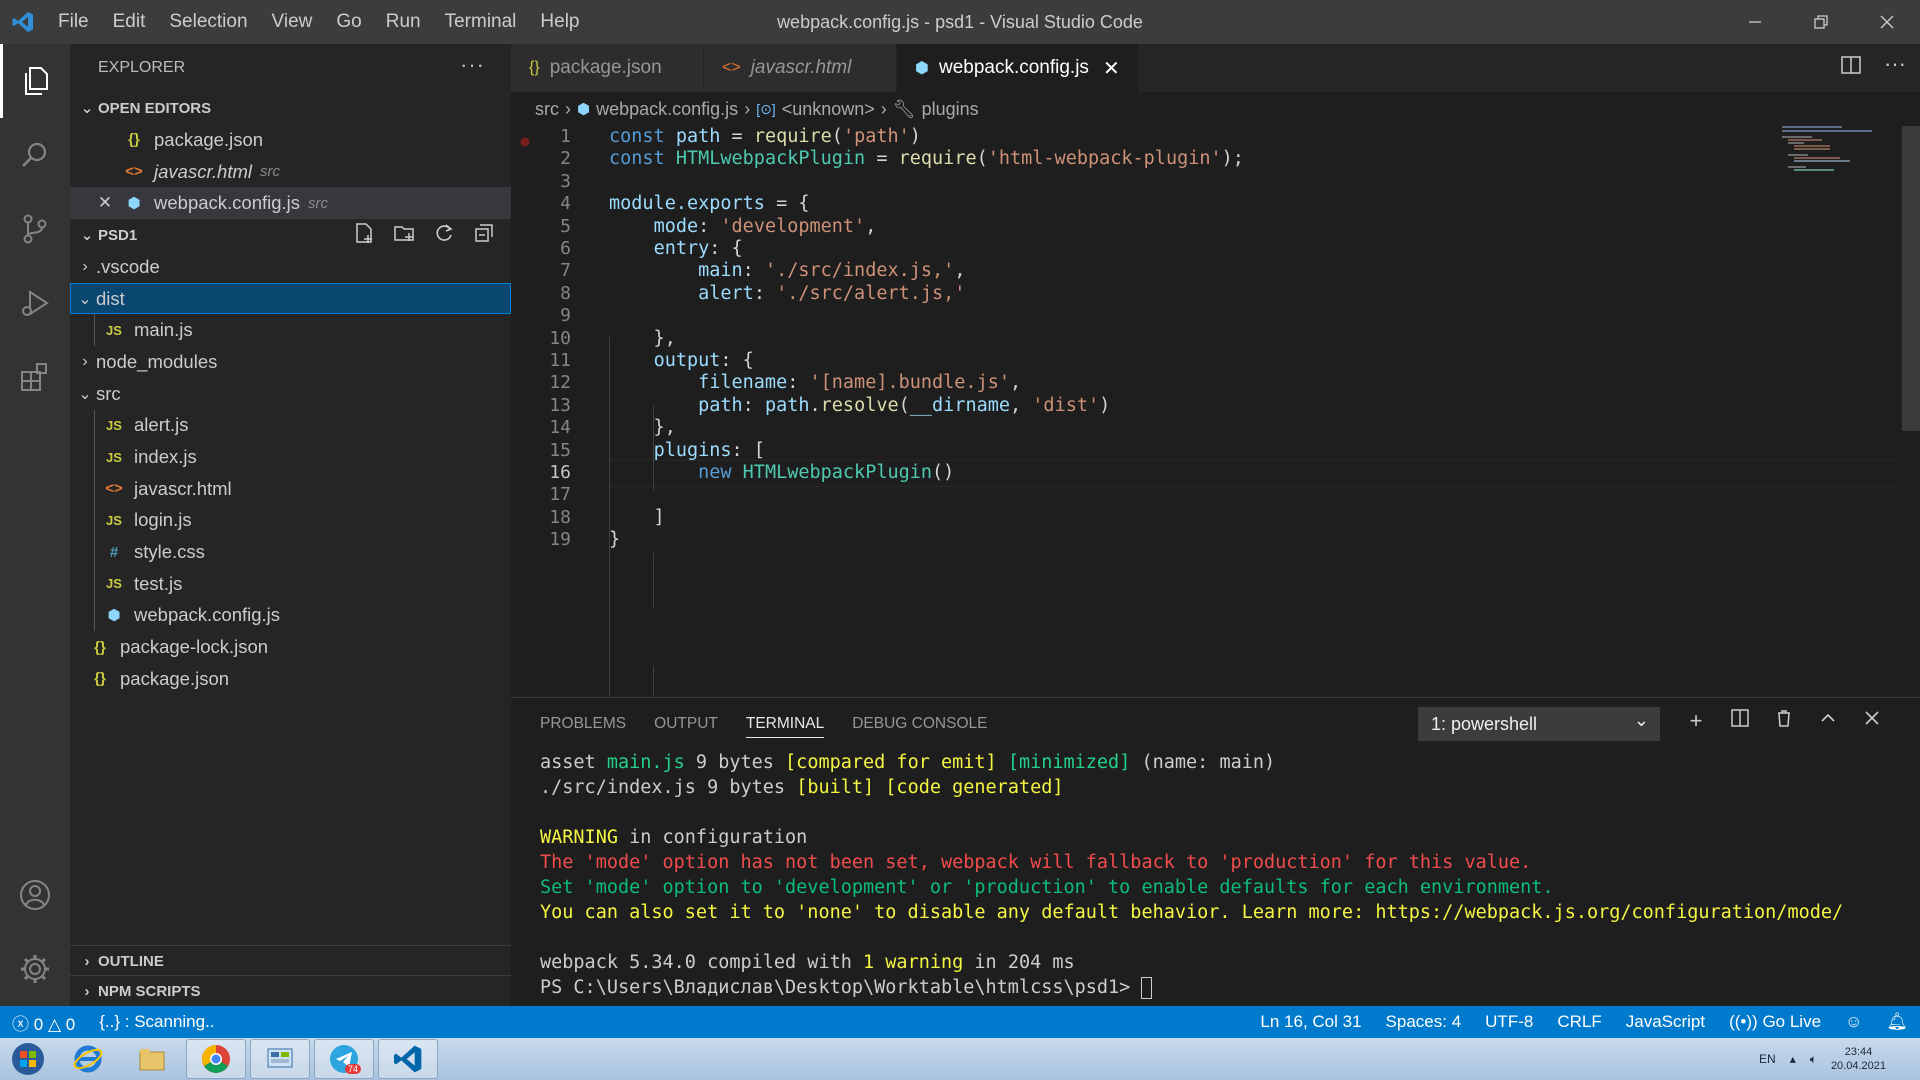  Describe the element at coordinates (28, 1059) in the screenshot. I see `start-button` at that location.